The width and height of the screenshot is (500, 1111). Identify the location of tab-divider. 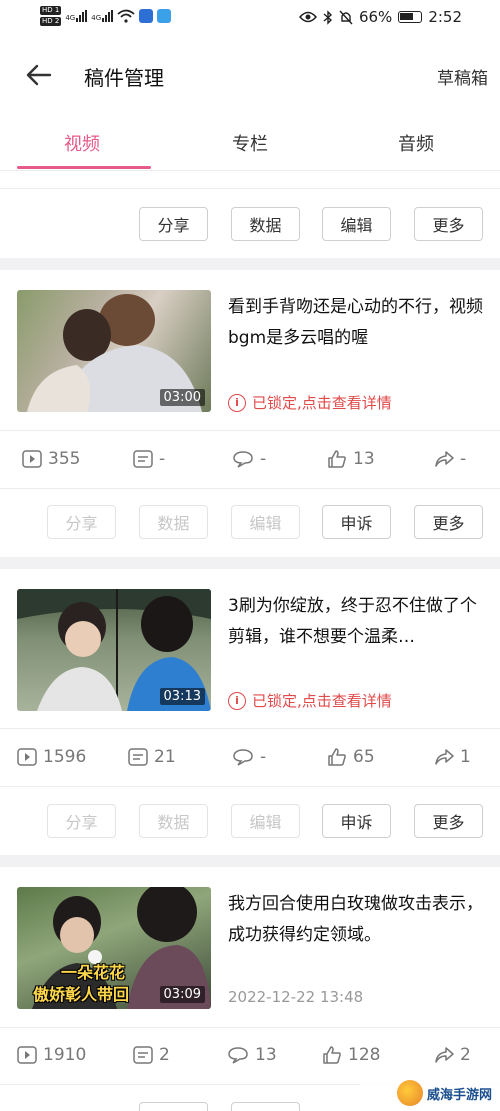
(250, 170).